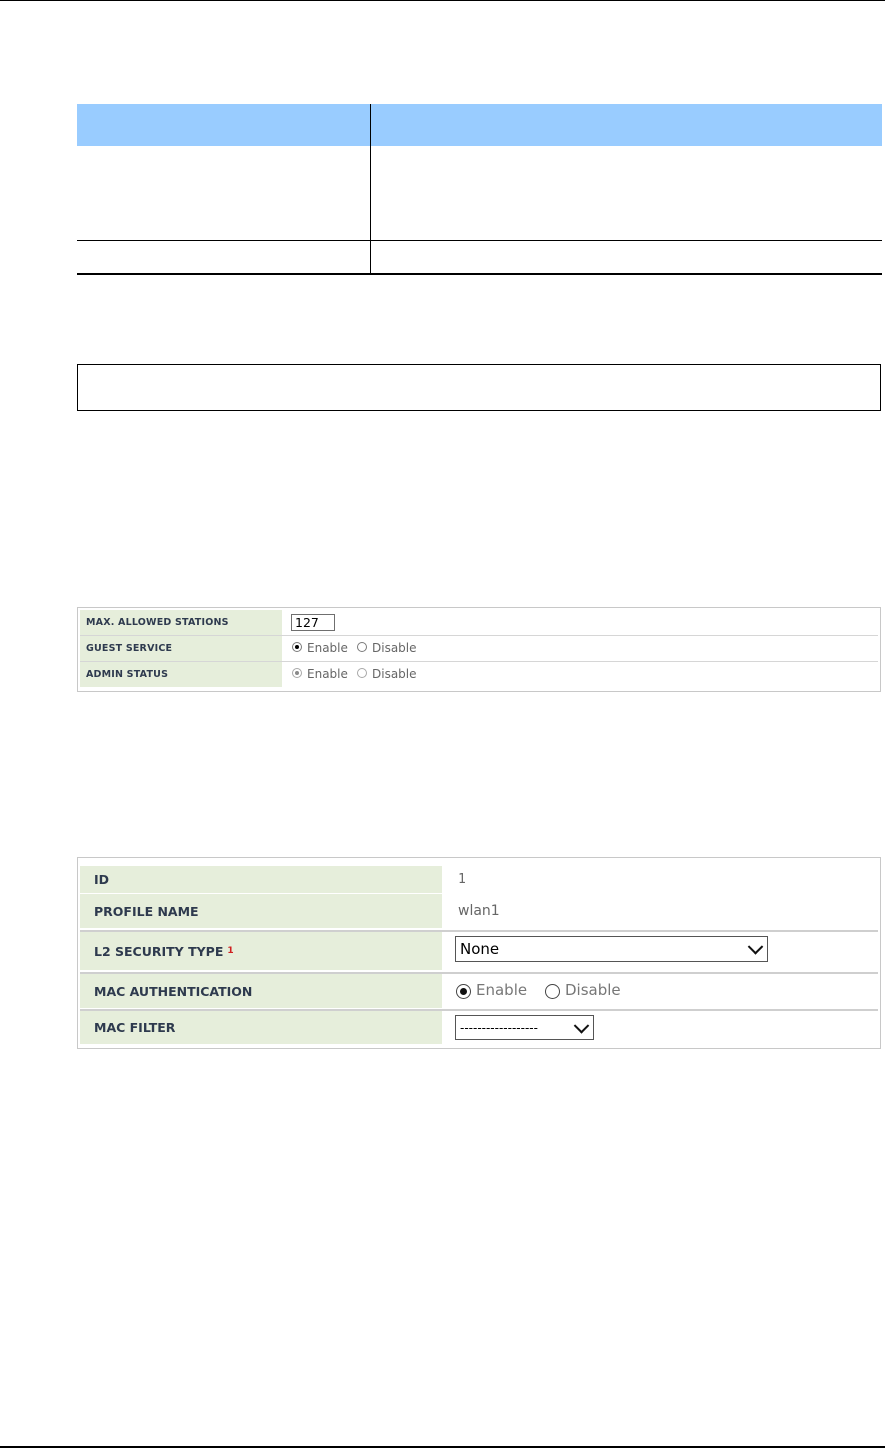  I want to click on profile-name-row: PROFILE NAME wlan1, so click(479, 911).